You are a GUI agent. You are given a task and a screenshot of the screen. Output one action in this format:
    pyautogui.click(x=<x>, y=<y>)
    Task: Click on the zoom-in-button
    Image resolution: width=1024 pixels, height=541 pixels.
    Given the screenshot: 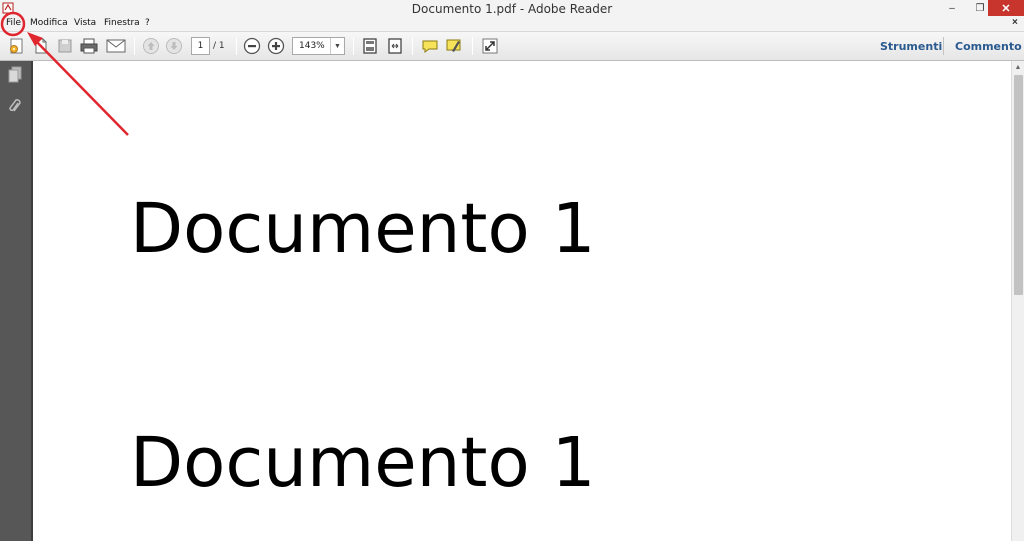 What is the action you would take?
    pyautogui.click(x=276, y=46)
    